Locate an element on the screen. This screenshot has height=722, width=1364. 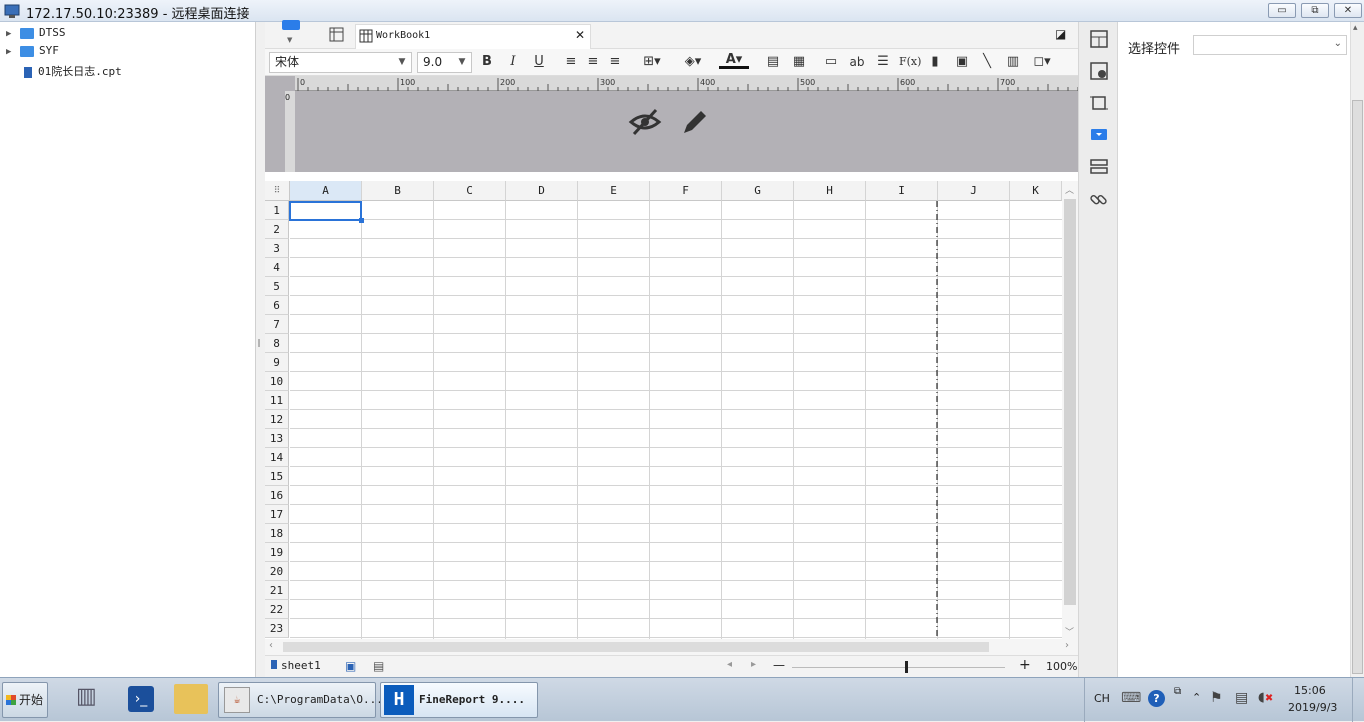
row-header-16: 16 is located at coordinates (277, 495).